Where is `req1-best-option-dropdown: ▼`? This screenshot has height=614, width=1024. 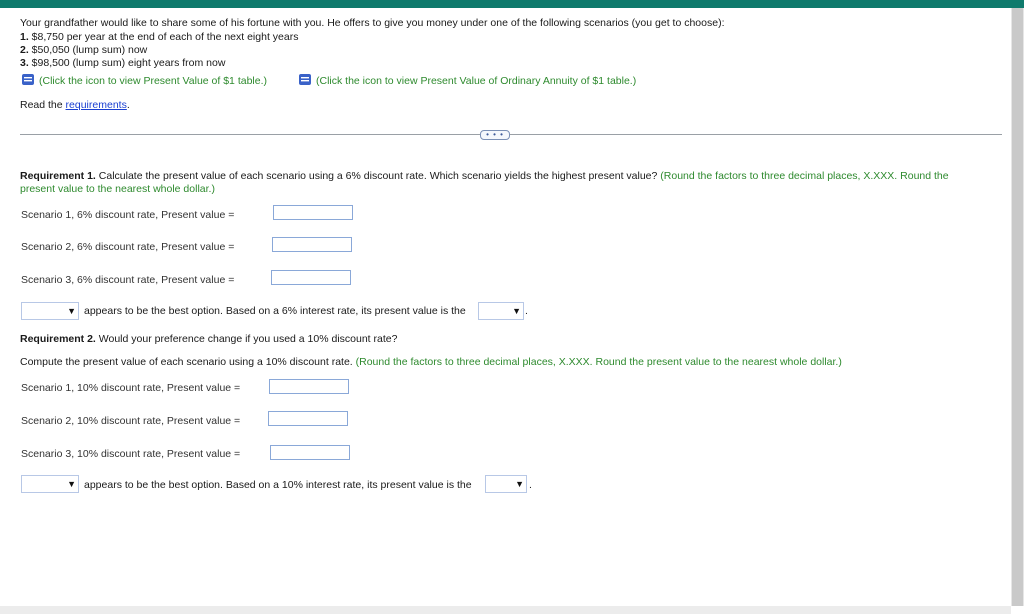 req1-best-option-dropdown: ▼ is located at coordinates (50, 311).